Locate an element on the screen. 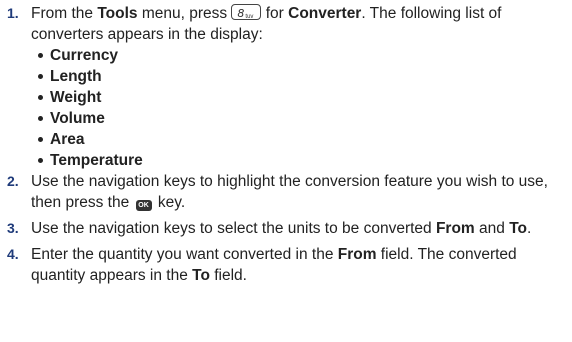 This screenshot has width=572, height=342. tools-menu-label: Tools is located at coordinates (117, 13).